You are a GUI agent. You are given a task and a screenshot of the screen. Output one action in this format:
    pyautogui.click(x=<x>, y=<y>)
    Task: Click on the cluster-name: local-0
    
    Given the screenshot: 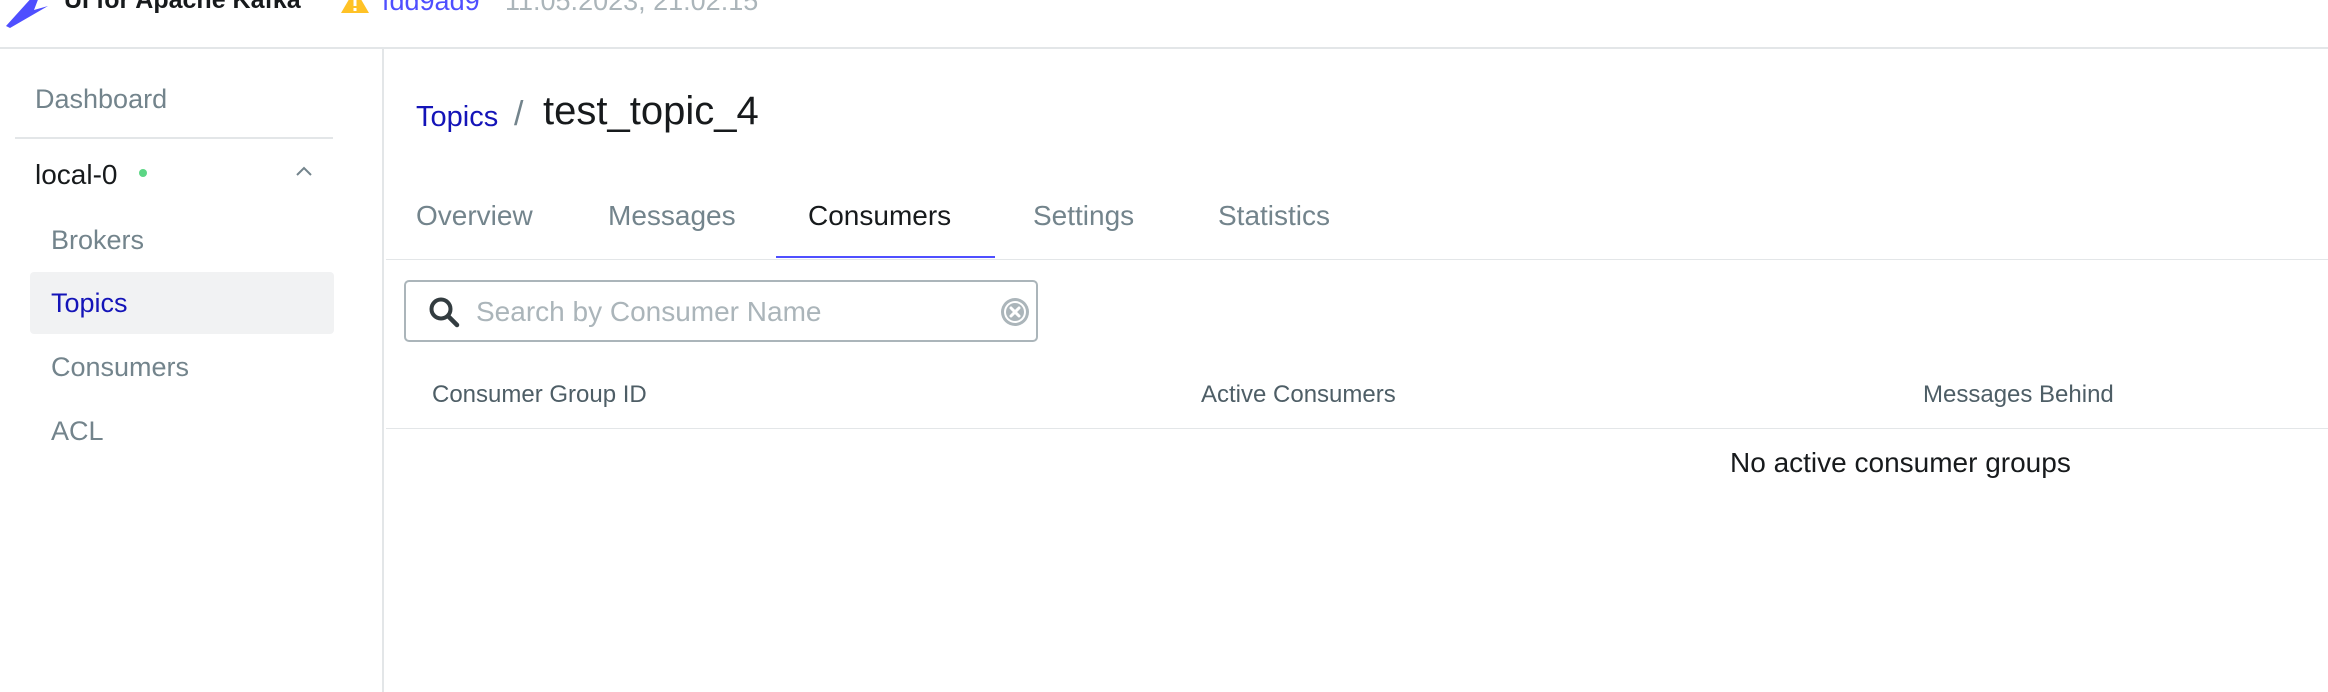 What is the action you would take?
    pyautogui.click(x=76, y=174)
    